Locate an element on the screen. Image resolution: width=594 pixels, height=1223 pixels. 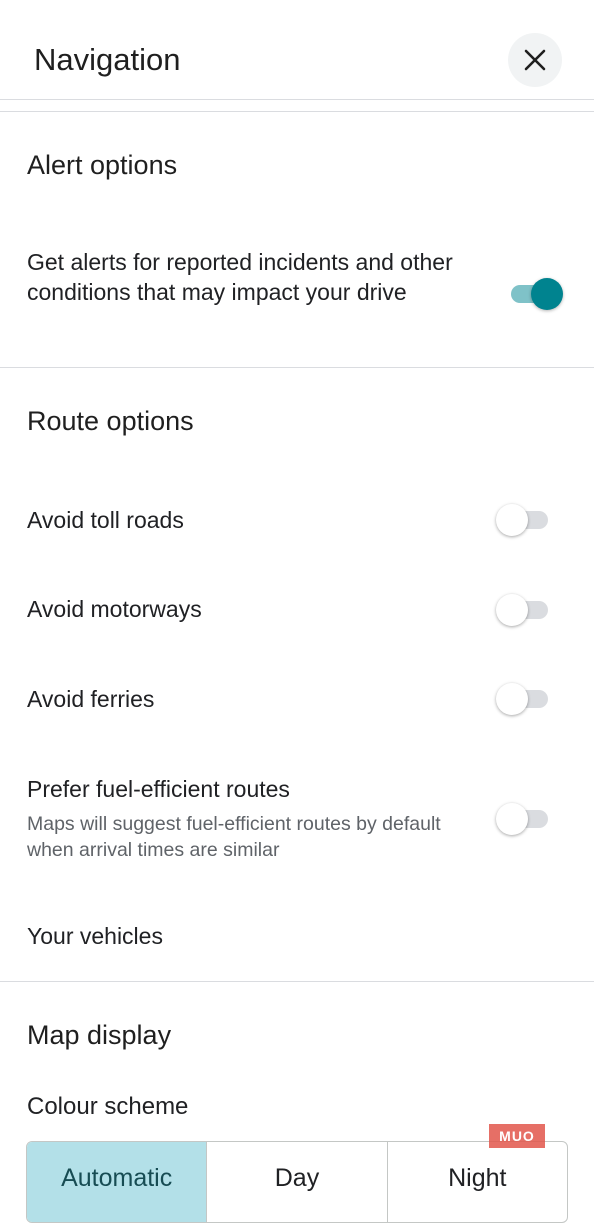
colour-scheme-day: Day is located at coordinates (297, 1182).